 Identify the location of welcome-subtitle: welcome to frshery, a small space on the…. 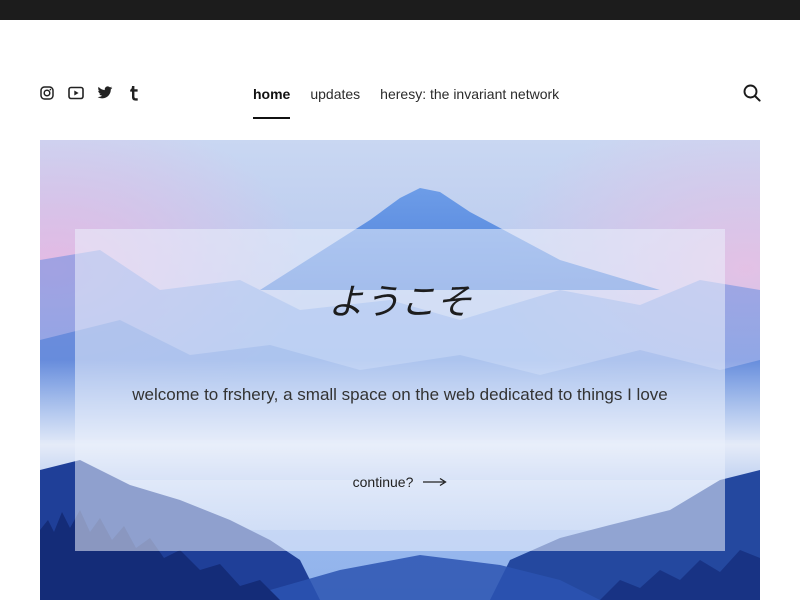
(400, 394).